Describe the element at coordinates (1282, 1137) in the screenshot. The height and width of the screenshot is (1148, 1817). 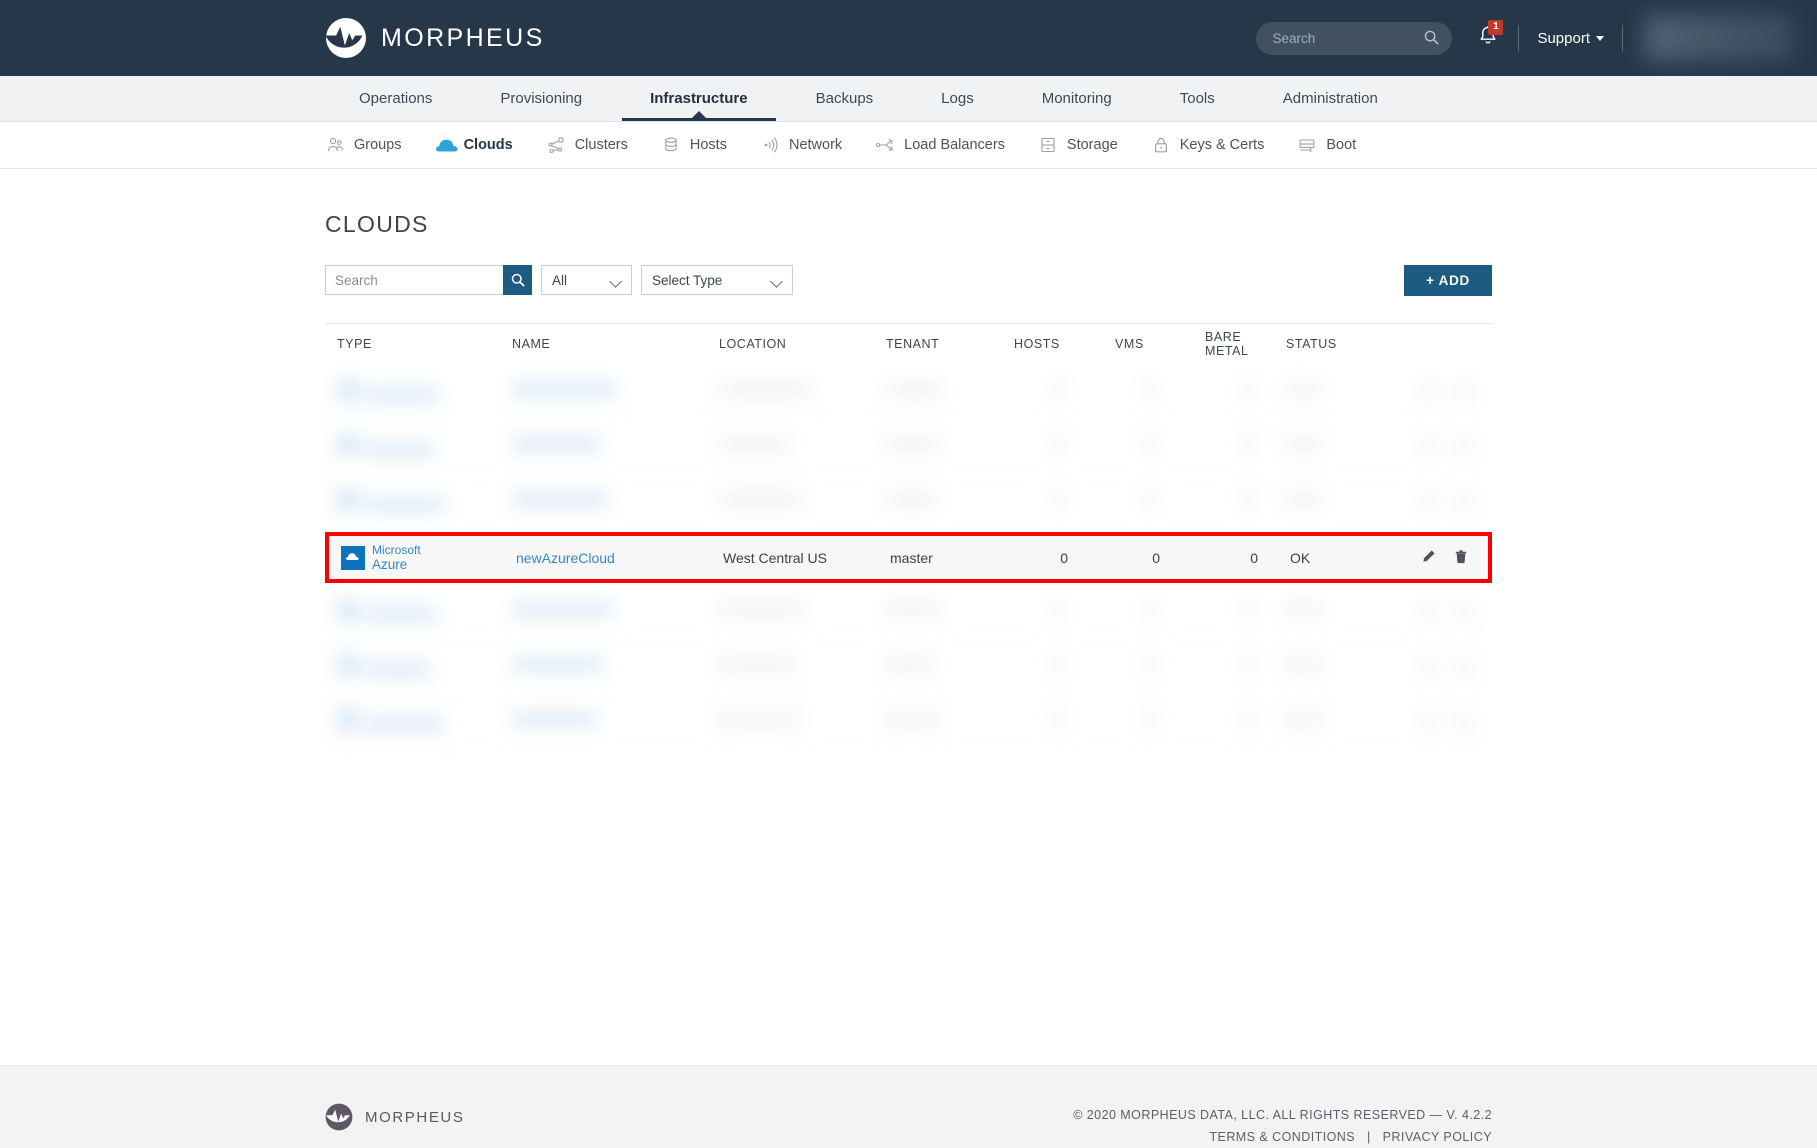
I see `terms-link: TERMS & CONDITIONS` at that location.